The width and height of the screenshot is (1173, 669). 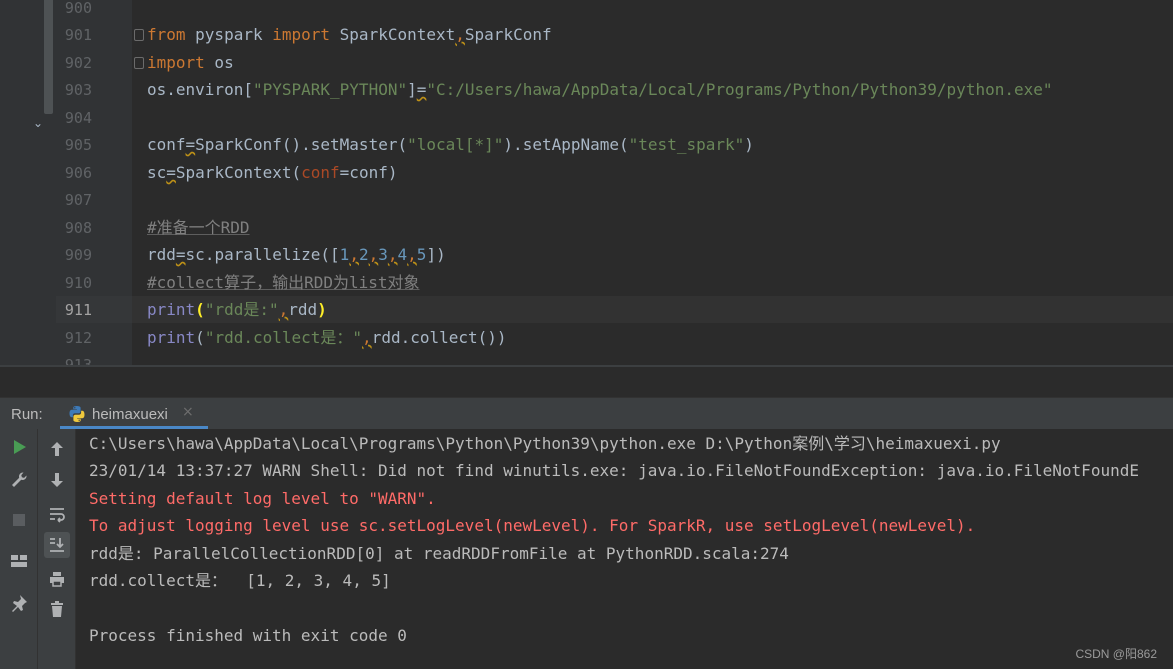 I want to click on code-text: conf, so click(x=166, y=144).